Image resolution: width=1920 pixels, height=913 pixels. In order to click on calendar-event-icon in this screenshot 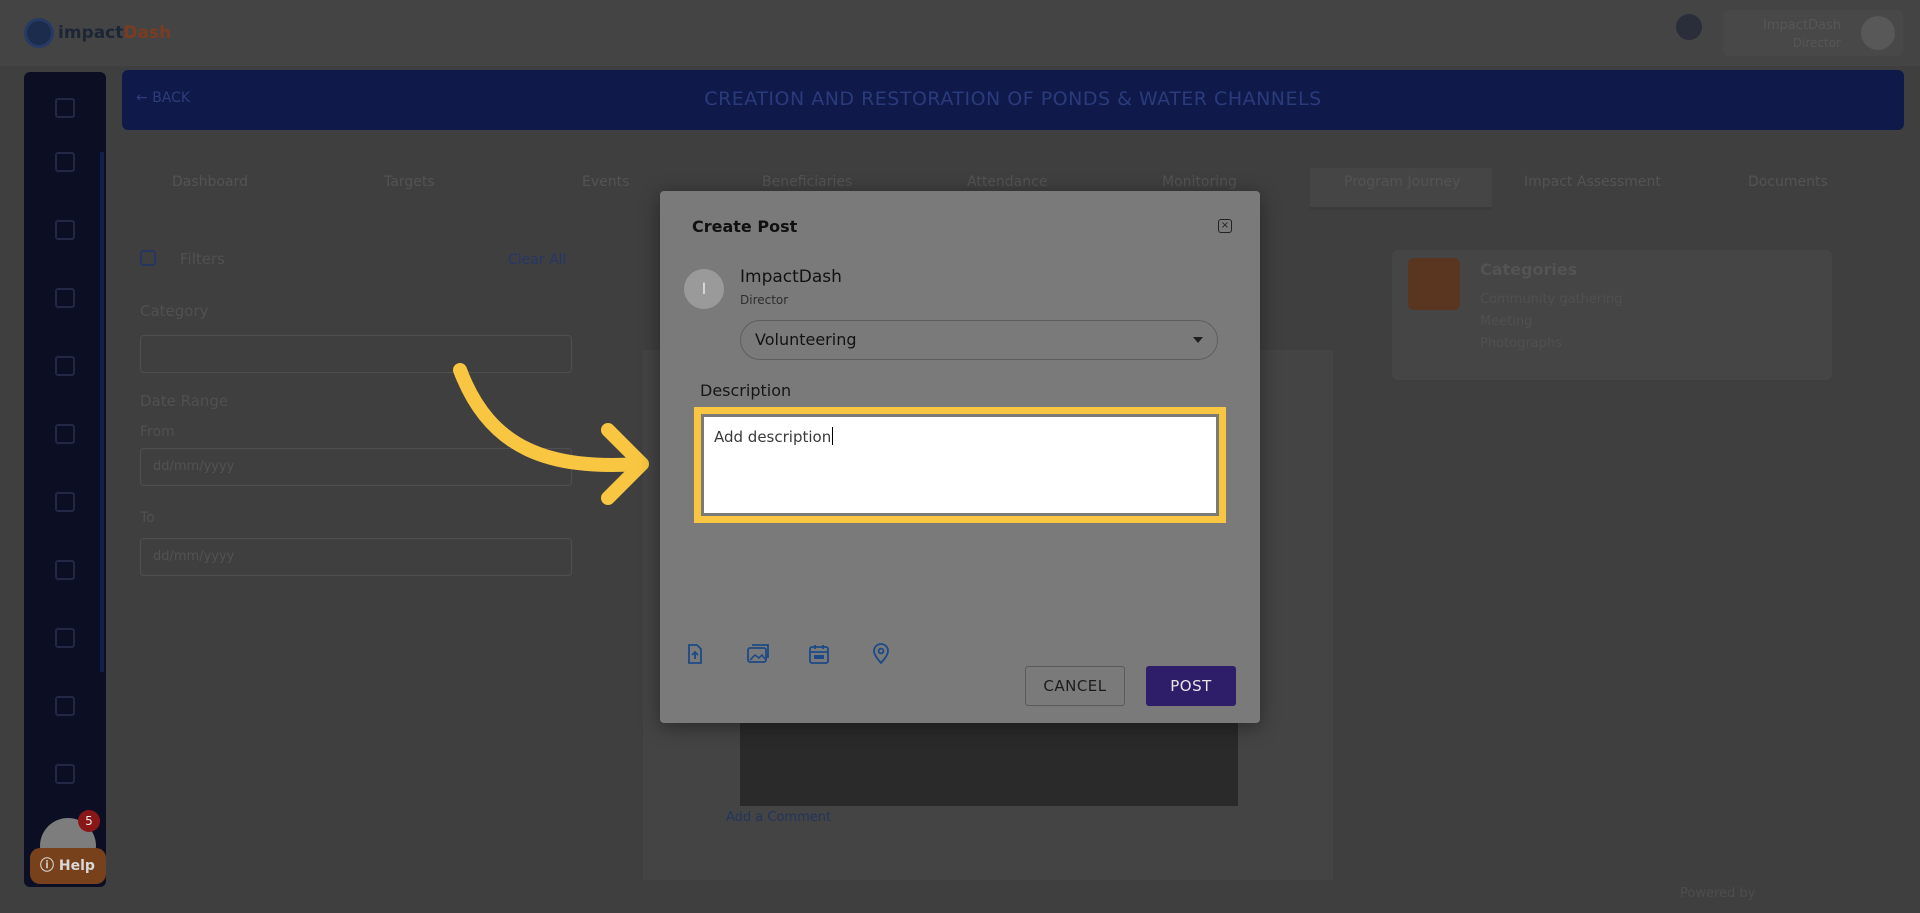, I will do `click(819, 654)`.